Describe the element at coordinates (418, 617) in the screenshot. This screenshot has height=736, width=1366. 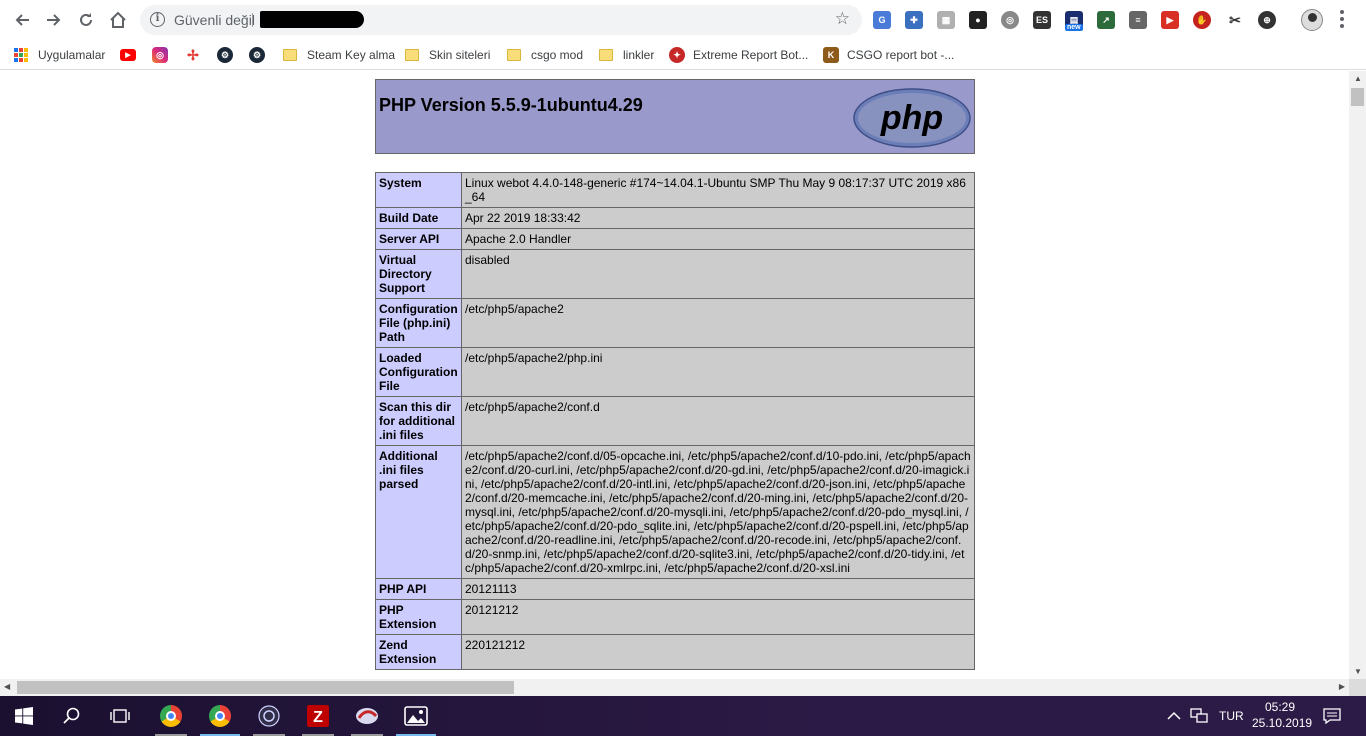
I see `row-key: PHP Extension` at that location.